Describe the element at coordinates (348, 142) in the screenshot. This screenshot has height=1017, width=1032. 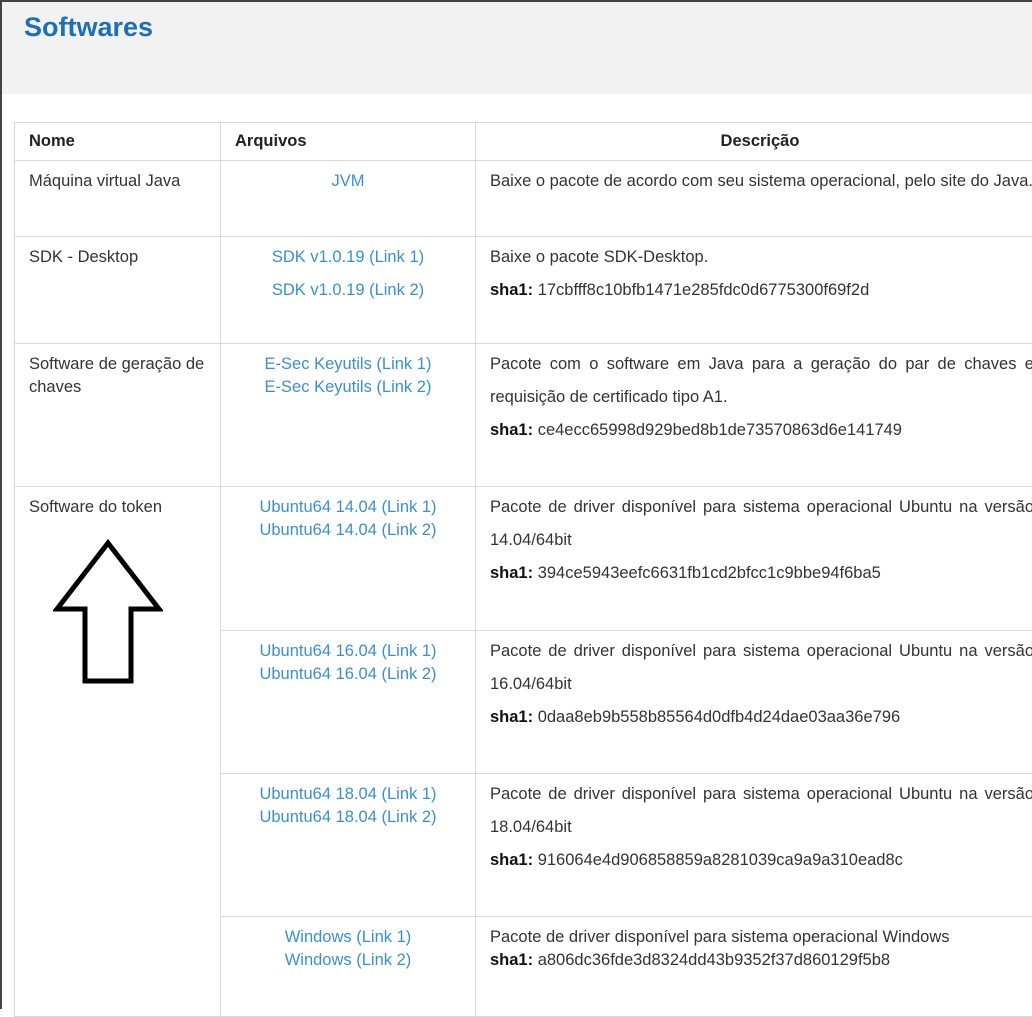
I see `column-header-files: Arquivos` at that location.